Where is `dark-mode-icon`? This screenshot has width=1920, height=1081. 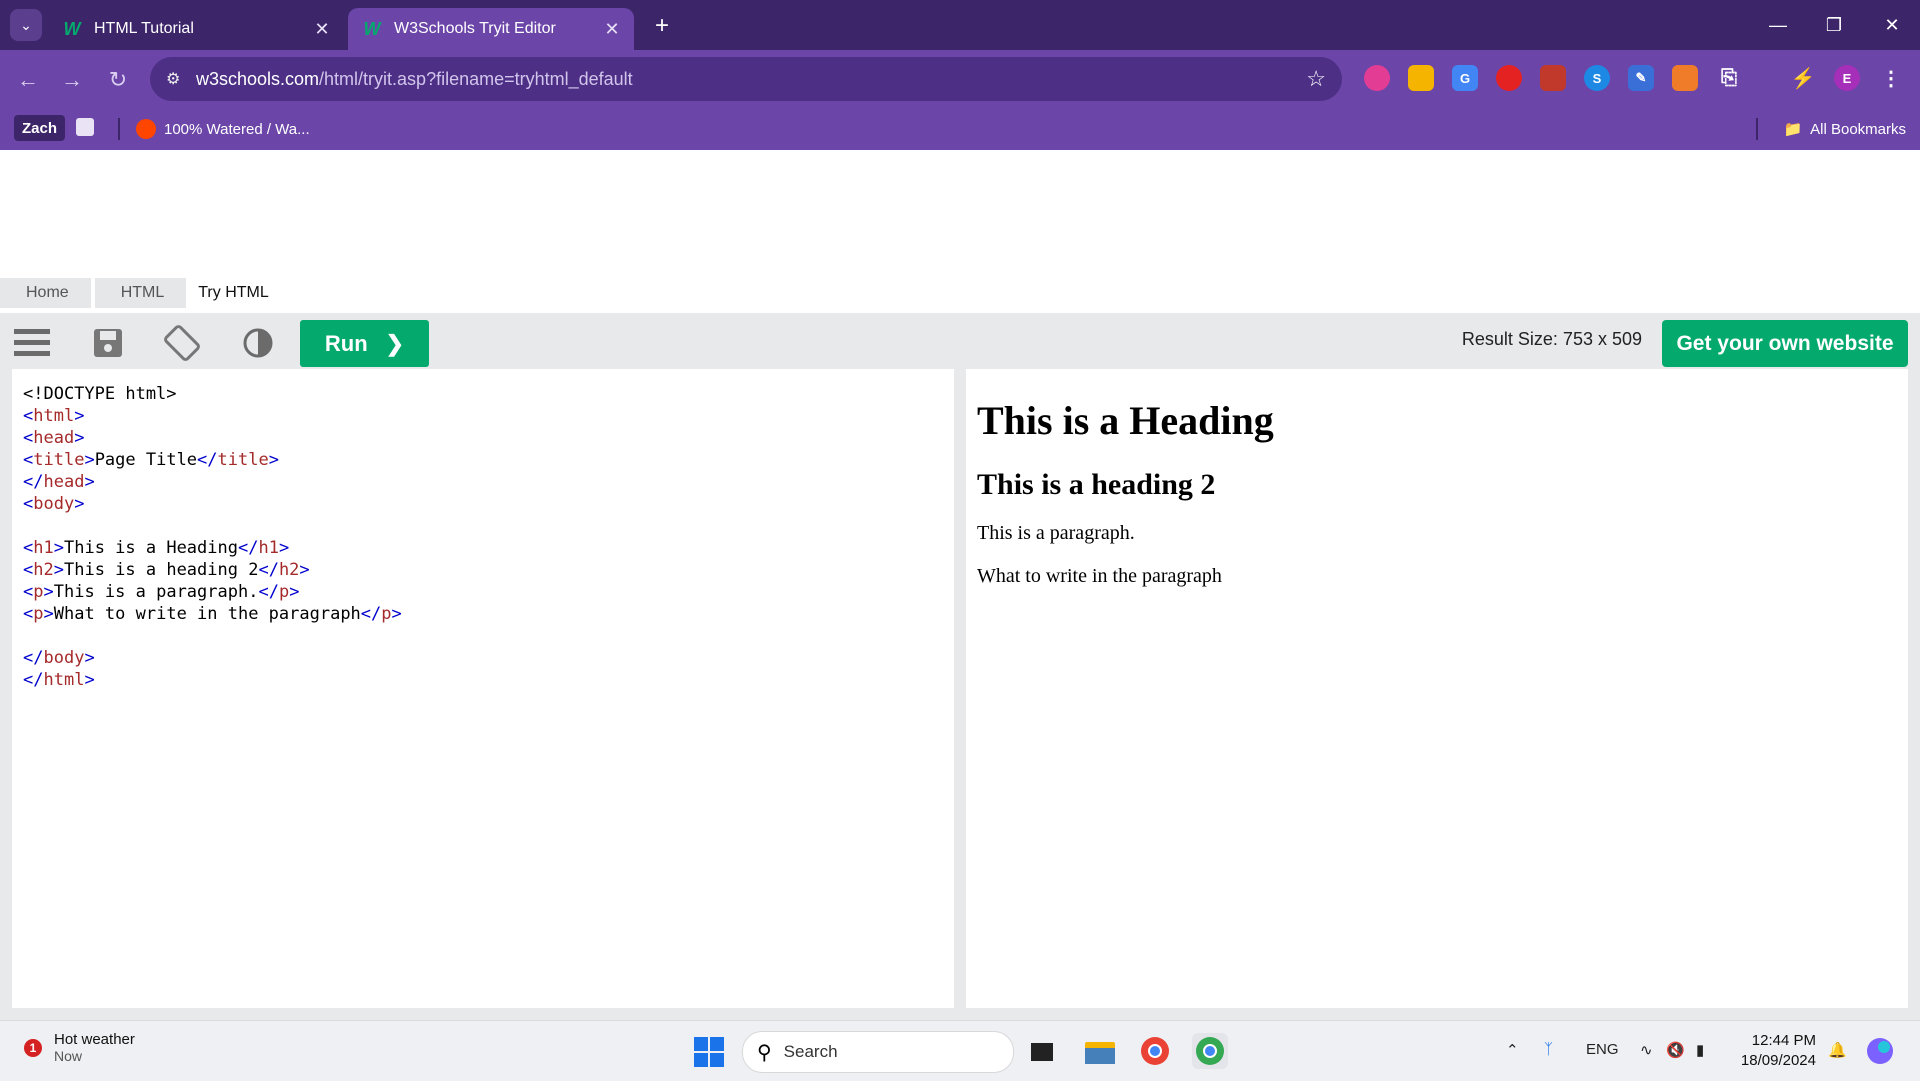 dark-mode-icon is located at coordinates (258, 343).